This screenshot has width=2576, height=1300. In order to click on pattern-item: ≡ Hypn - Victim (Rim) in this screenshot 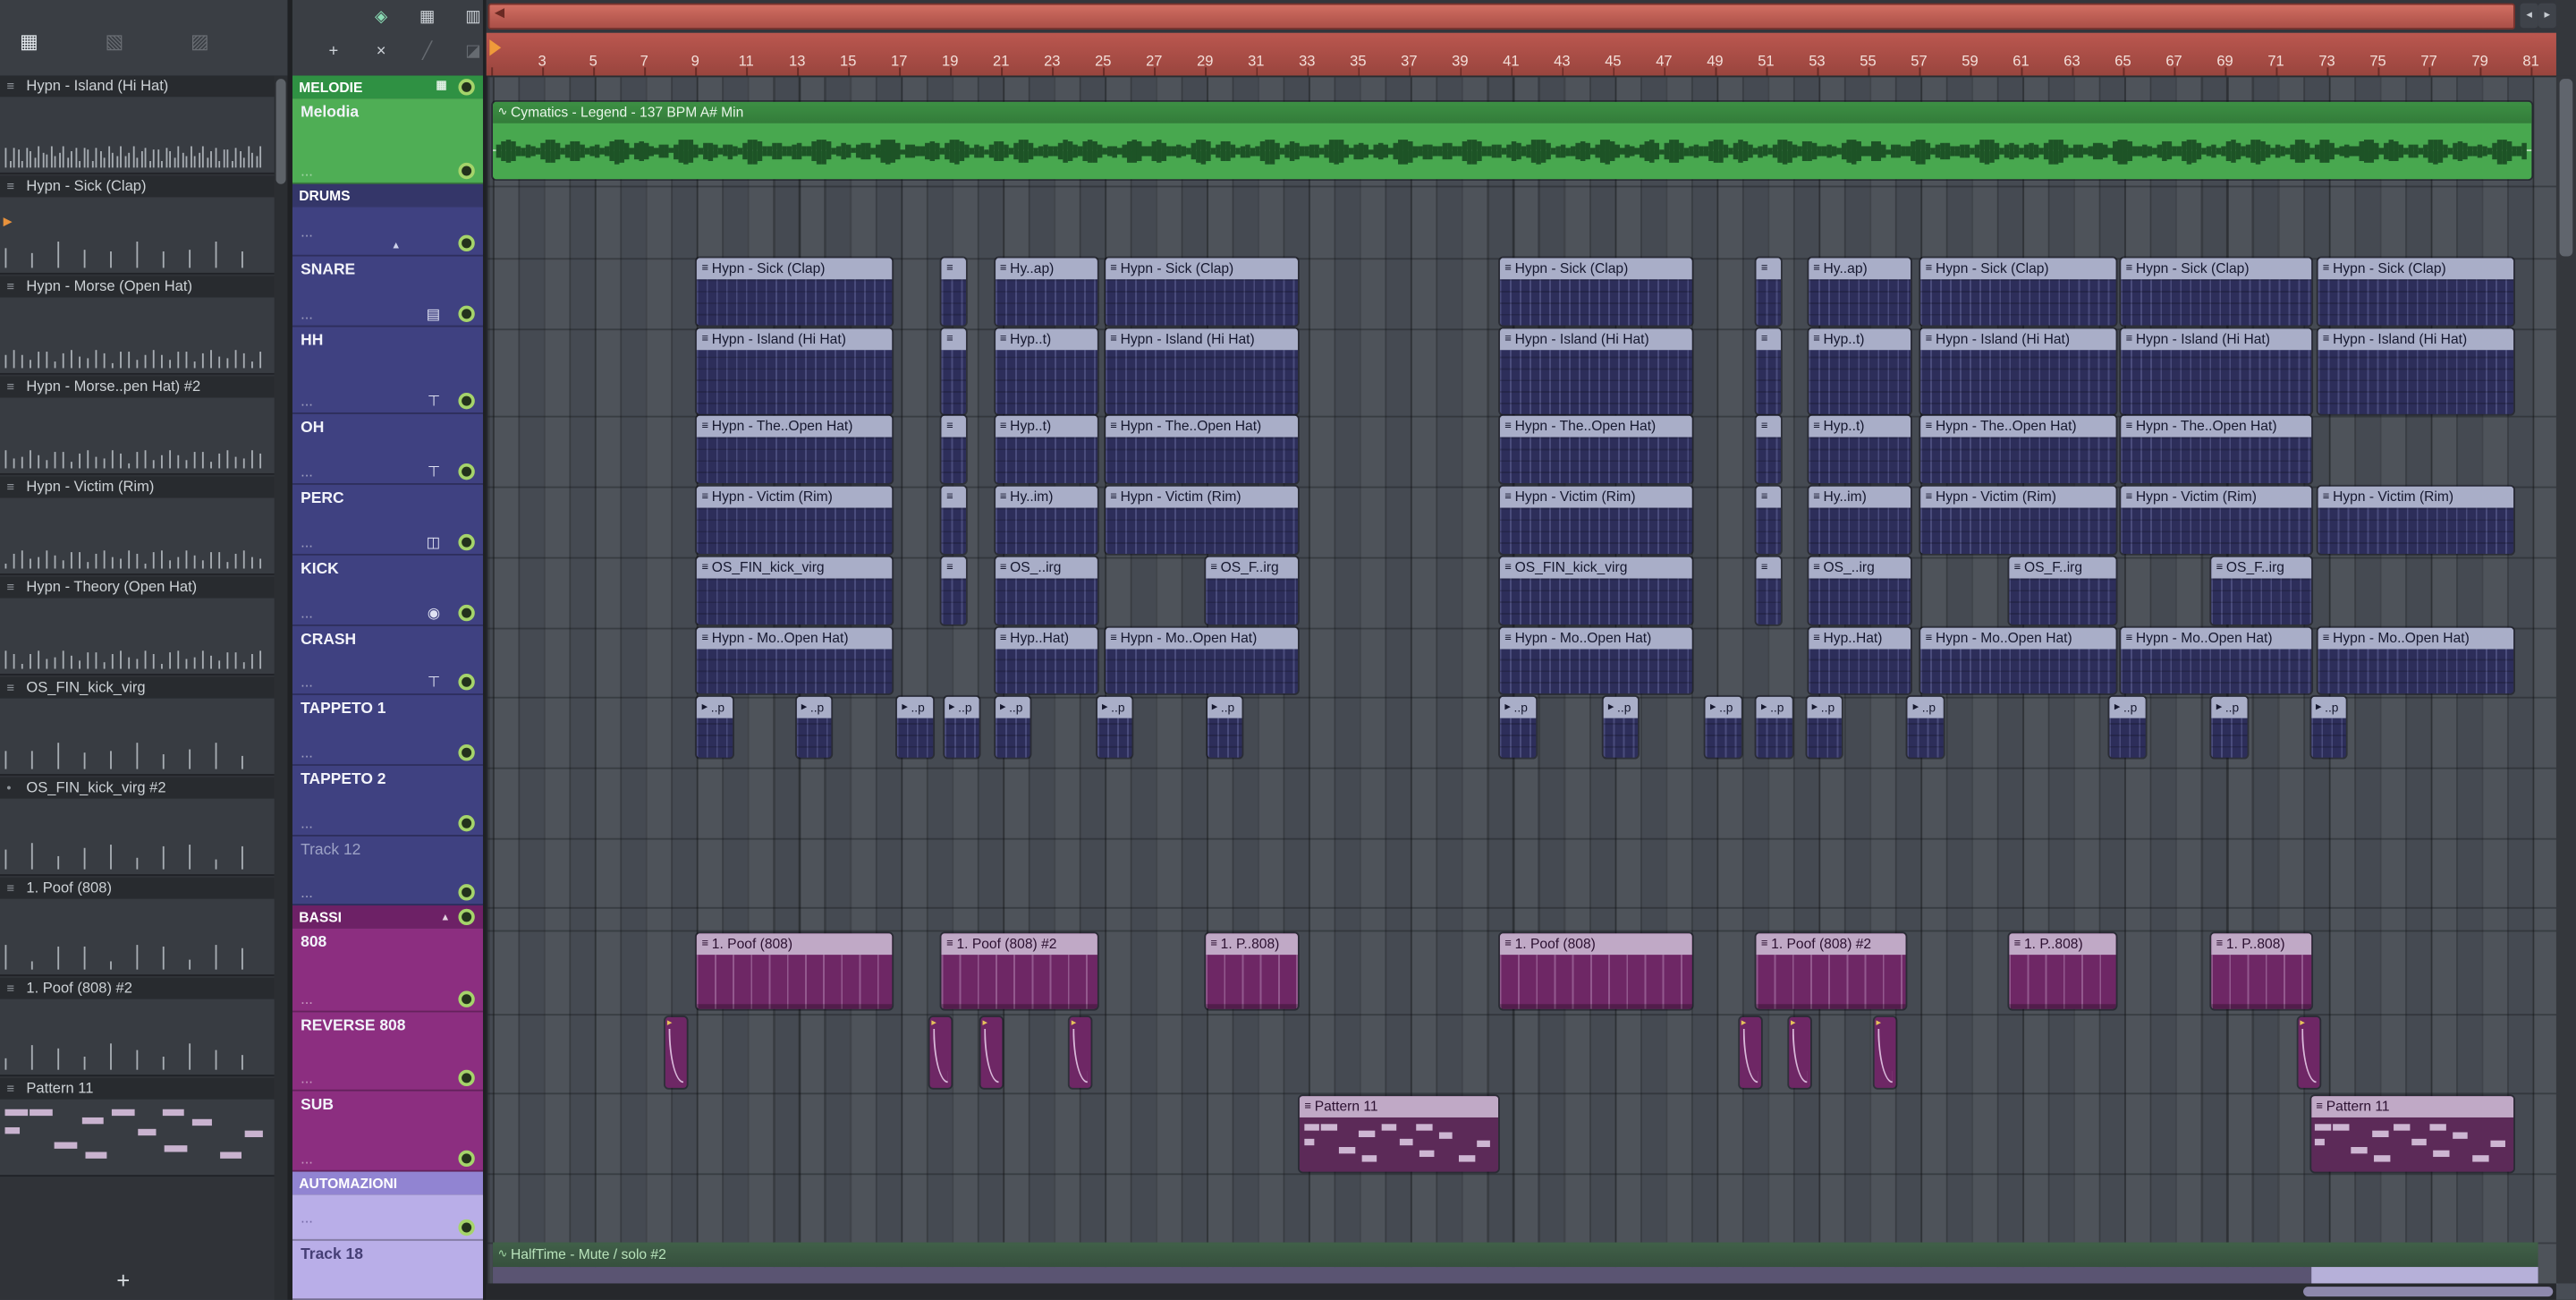, I will do `click(137, 527)`.